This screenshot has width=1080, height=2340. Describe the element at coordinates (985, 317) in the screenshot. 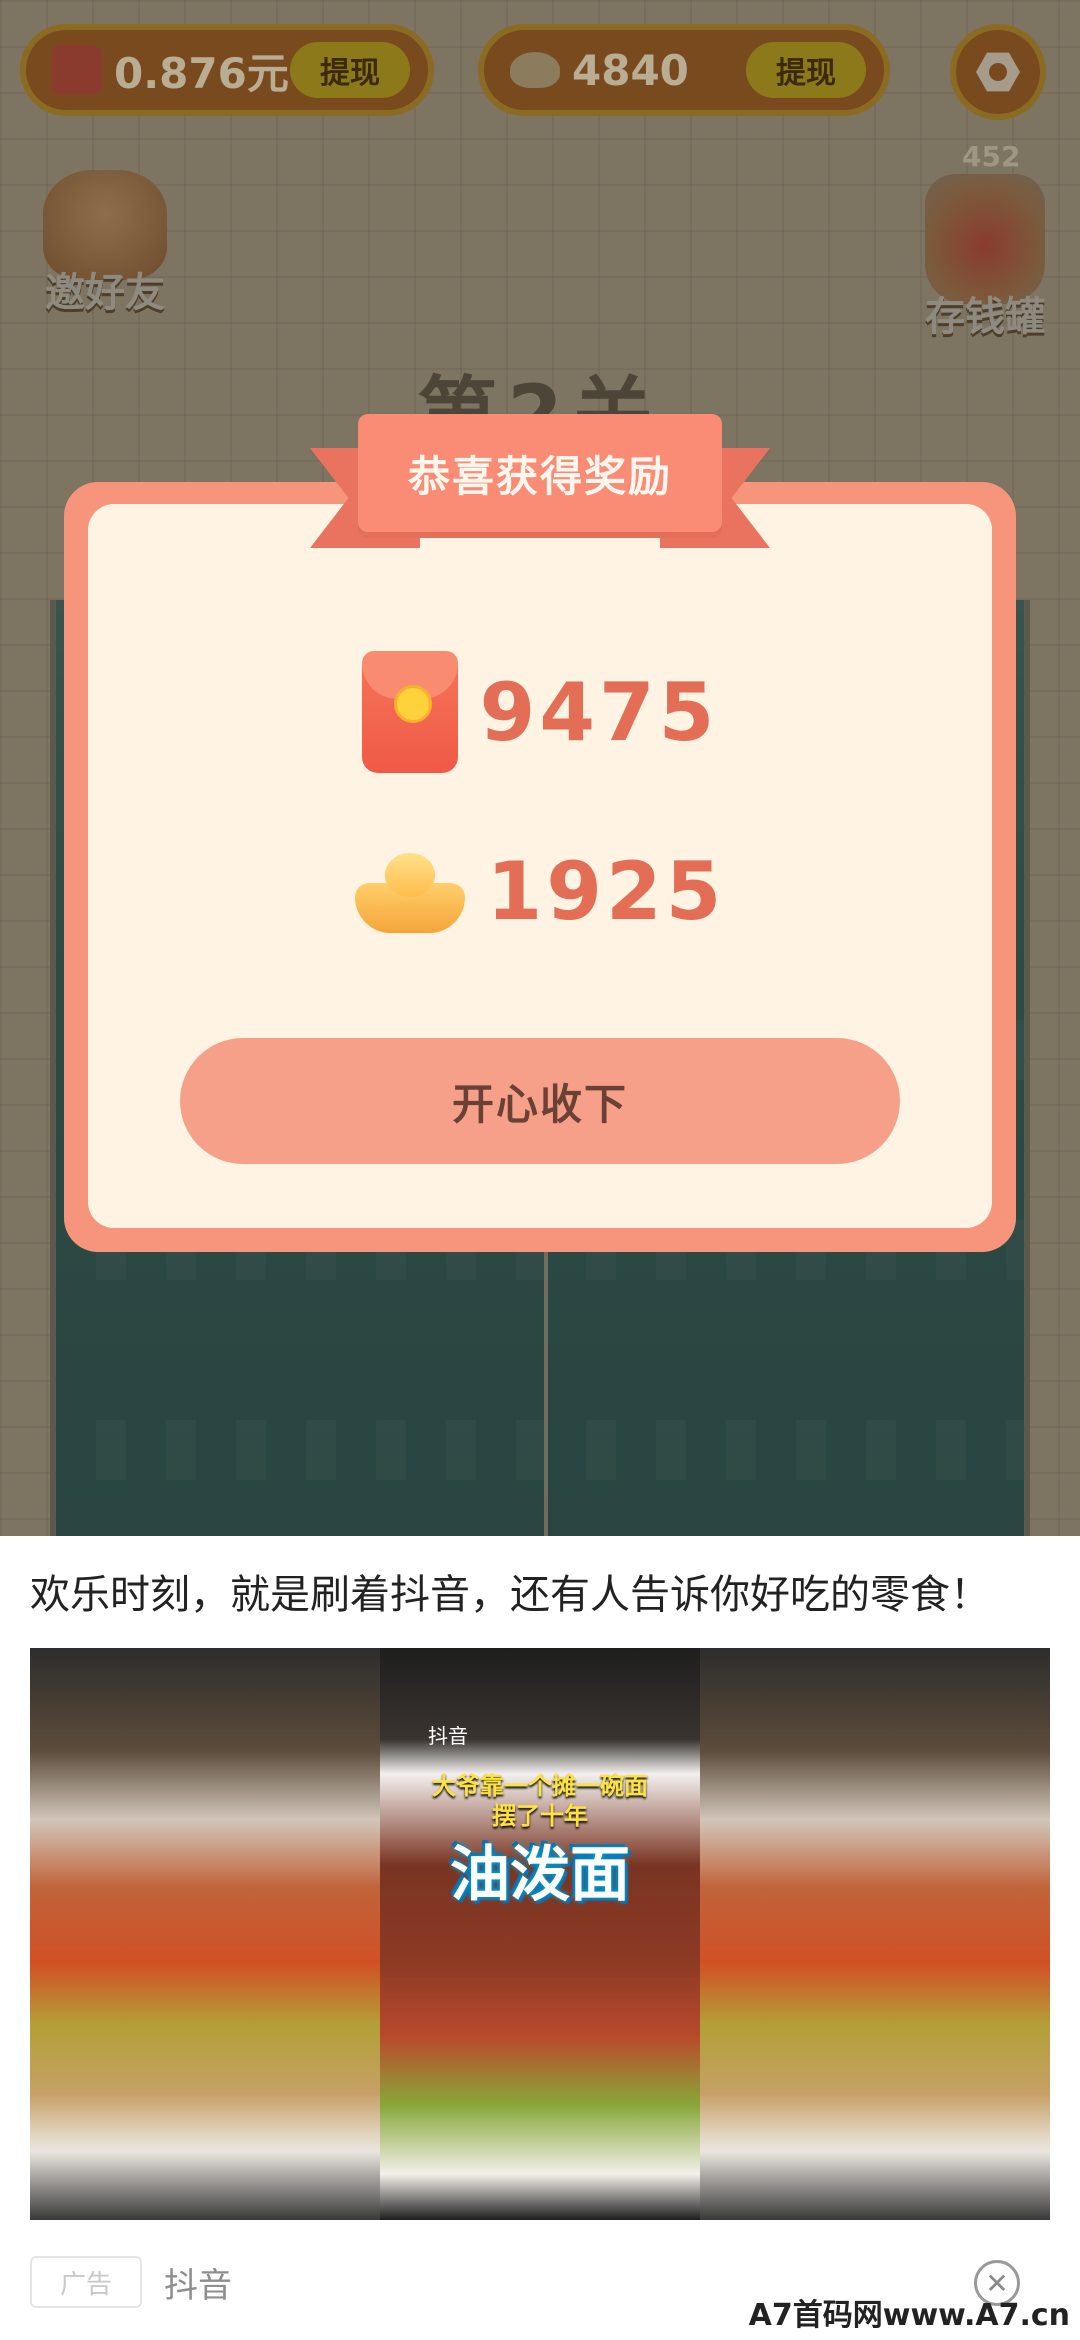

I see `piggy-bank-label: 存钱罐` at that location.